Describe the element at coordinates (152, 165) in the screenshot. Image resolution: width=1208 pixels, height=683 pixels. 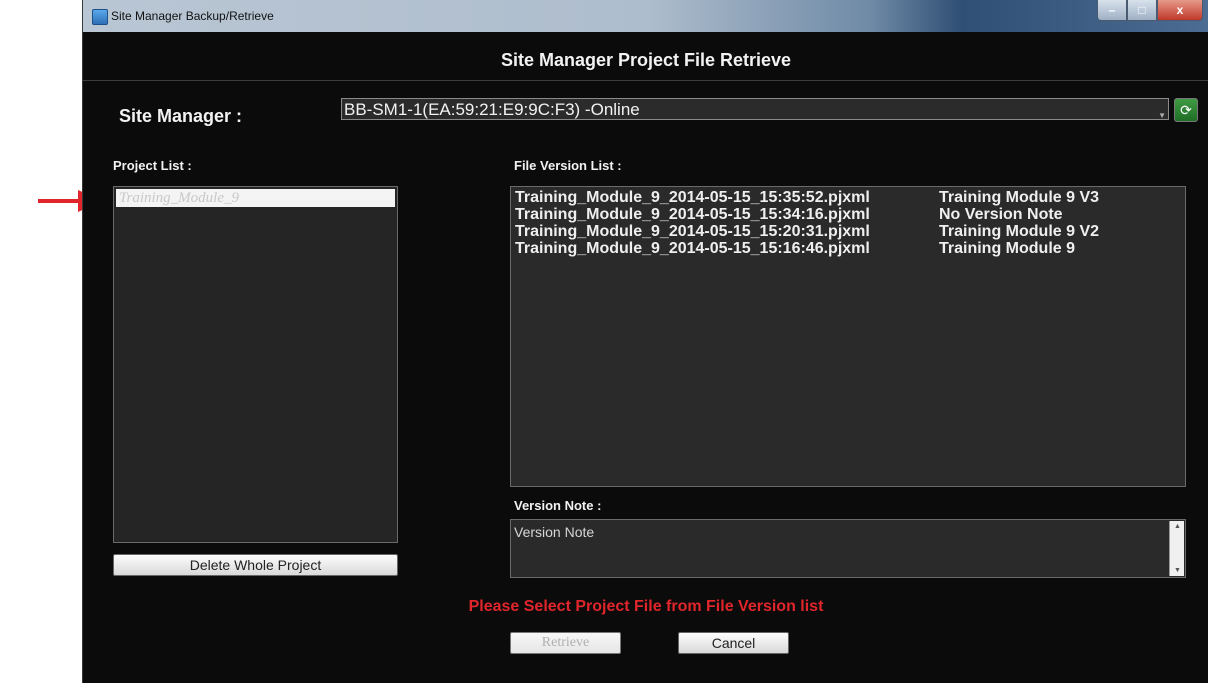
I see `project-list-label: Project List :` at that location.